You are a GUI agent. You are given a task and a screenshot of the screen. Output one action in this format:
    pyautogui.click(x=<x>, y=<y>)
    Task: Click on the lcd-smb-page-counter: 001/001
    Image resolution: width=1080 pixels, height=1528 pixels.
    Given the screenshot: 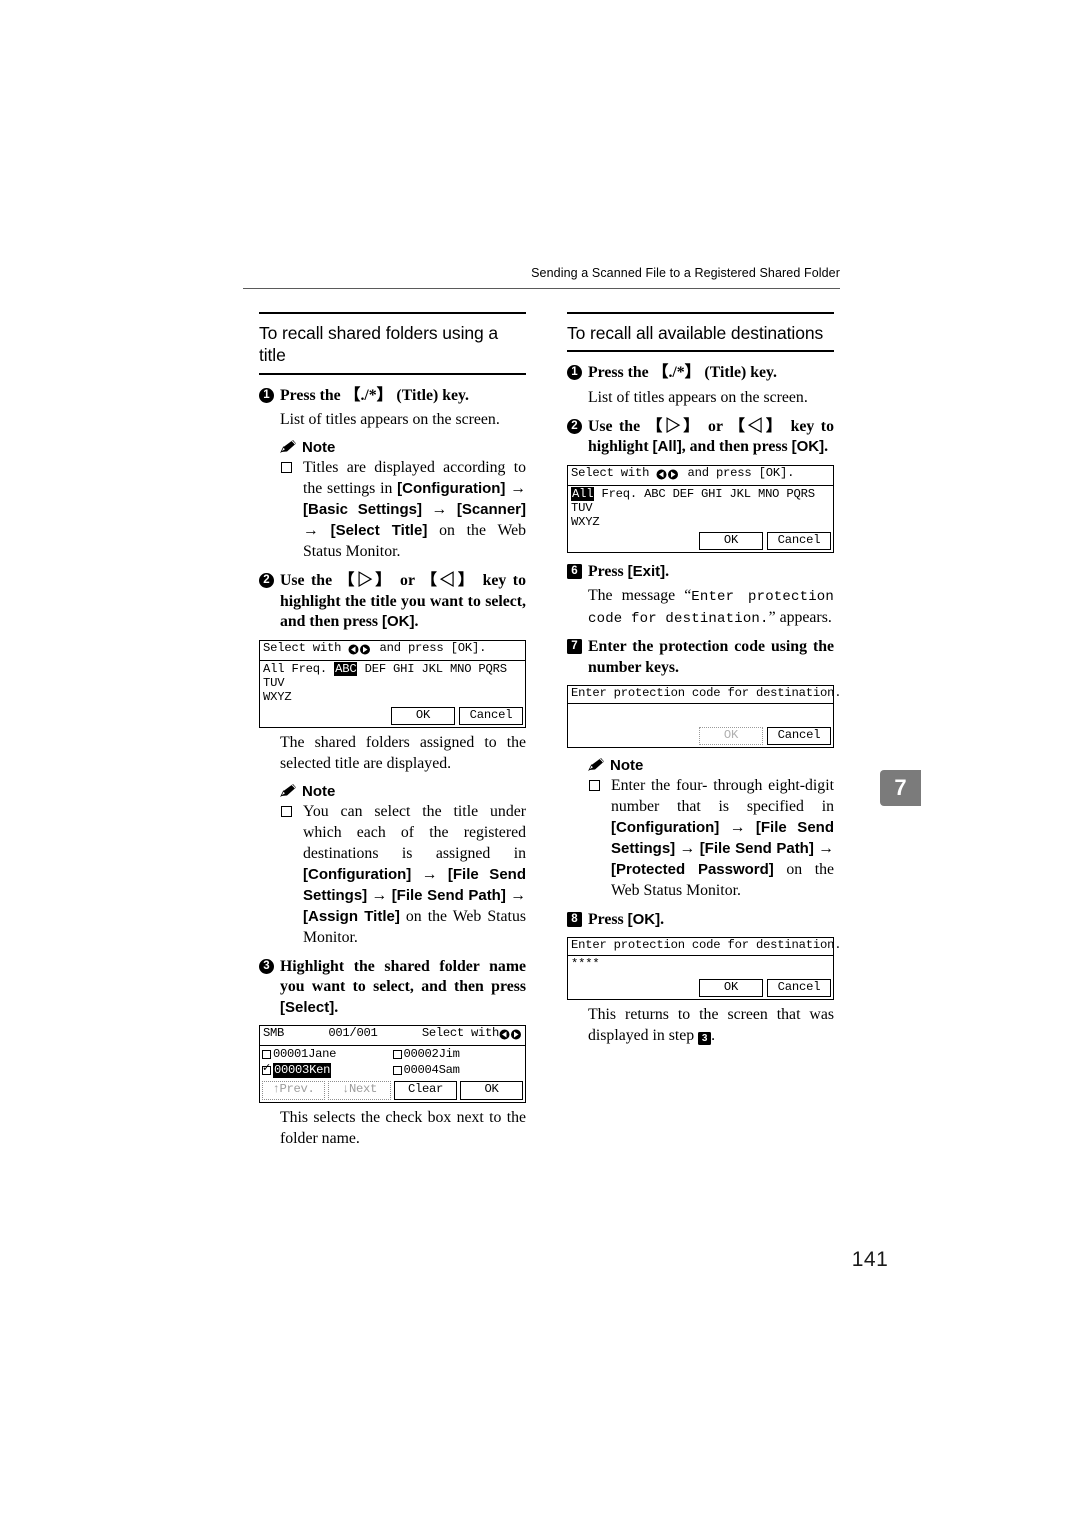 What is the action you would take?
    pyautogui.click(x=353, y=1033)
    